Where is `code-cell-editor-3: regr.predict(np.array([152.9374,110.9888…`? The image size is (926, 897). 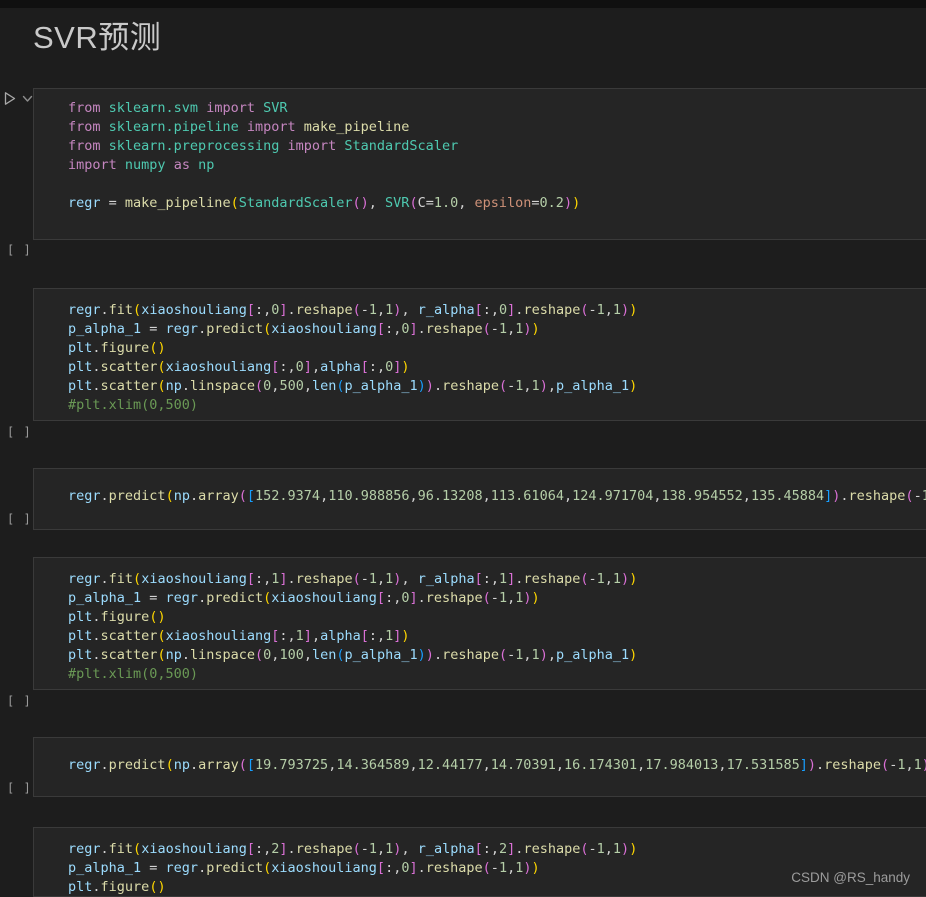
code-cell-editor-3: regr.predict(np.array([152.9374,110.9888… is located at coordinates (479, 499).